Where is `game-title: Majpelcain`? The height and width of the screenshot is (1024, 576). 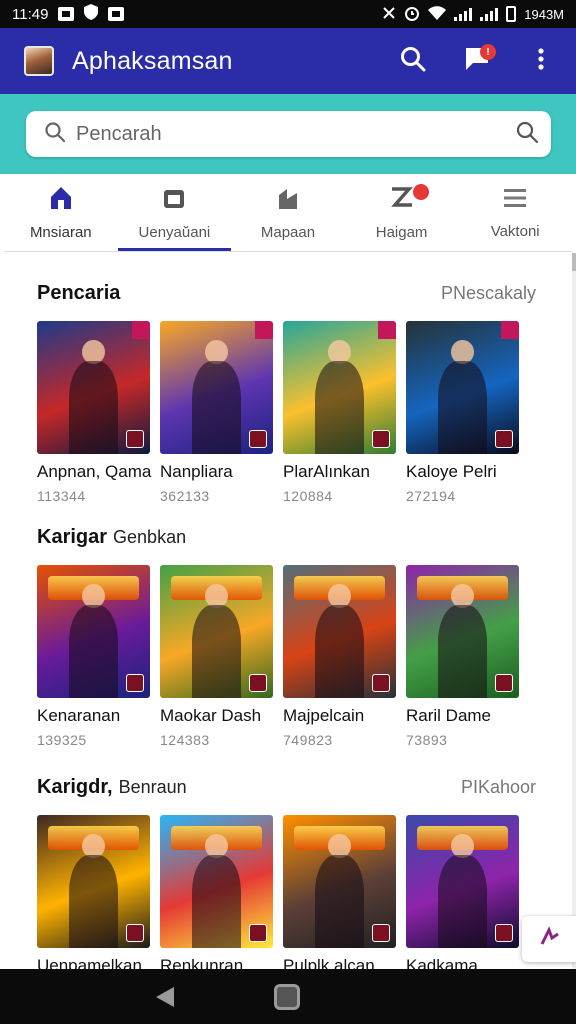
game-title: Majpelcain is located at coordinates (324, 715).